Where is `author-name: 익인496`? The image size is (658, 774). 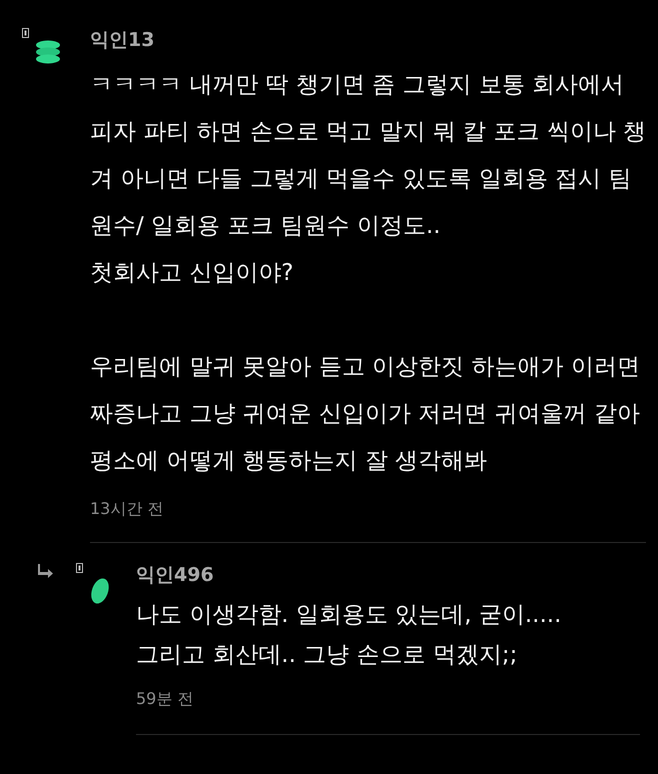 author-name: 익인496 is located at coordinates (175, 575).